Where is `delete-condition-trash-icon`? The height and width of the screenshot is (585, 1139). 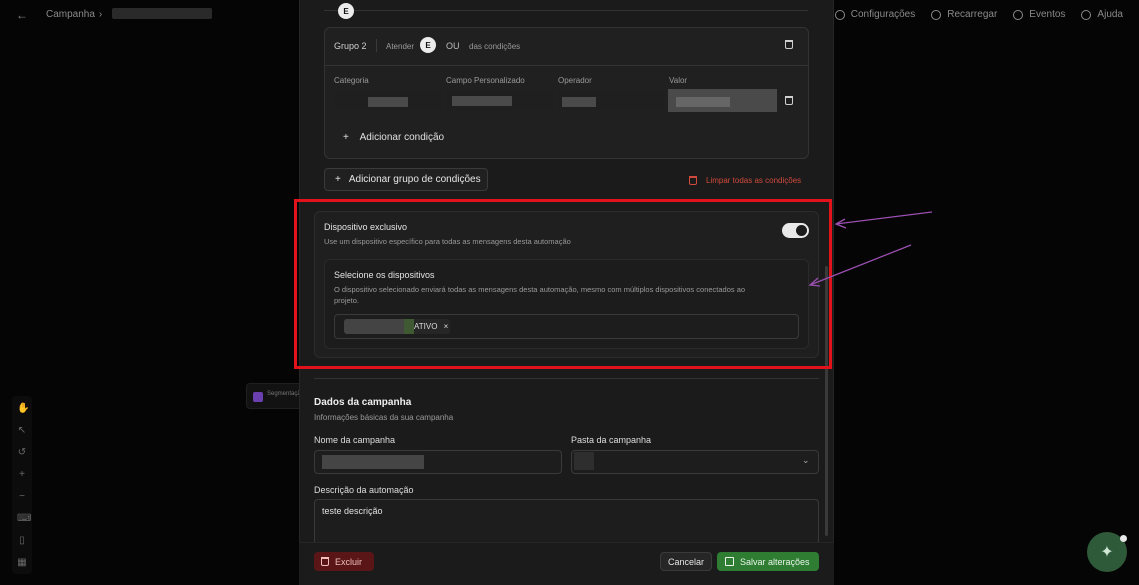
delete-condition-trash-icon is located at coordinates (789, 100).